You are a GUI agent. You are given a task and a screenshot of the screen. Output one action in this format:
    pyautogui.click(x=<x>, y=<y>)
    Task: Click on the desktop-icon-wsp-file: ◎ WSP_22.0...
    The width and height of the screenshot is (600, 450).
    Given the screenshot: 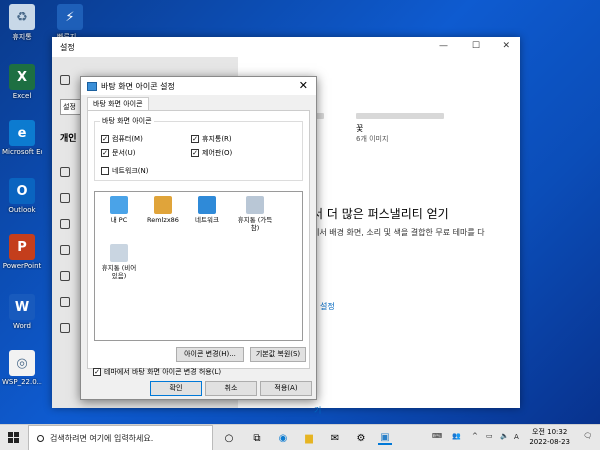 What is the action you would take?
    pyautogui.click(x=22, y=368)
    